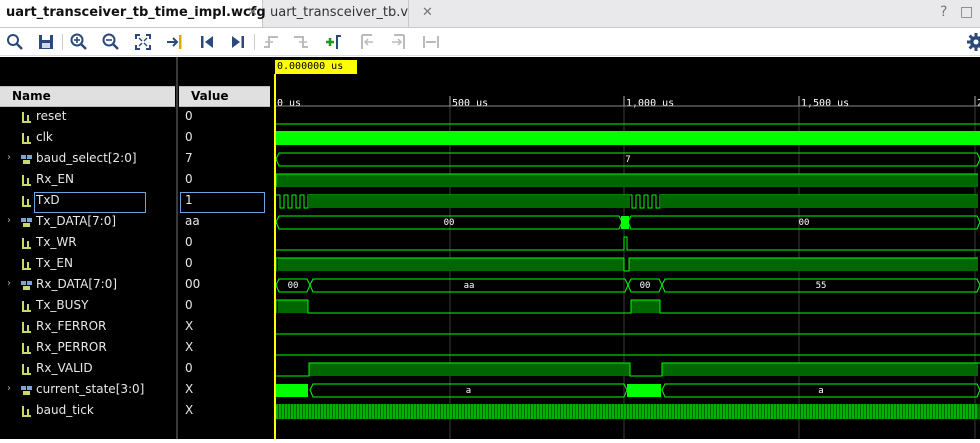  What do you see at coordinates (86, 158) in the screenshot?
I see `signal-name: baud_select[2:0]` at bounding box center [86, 158].